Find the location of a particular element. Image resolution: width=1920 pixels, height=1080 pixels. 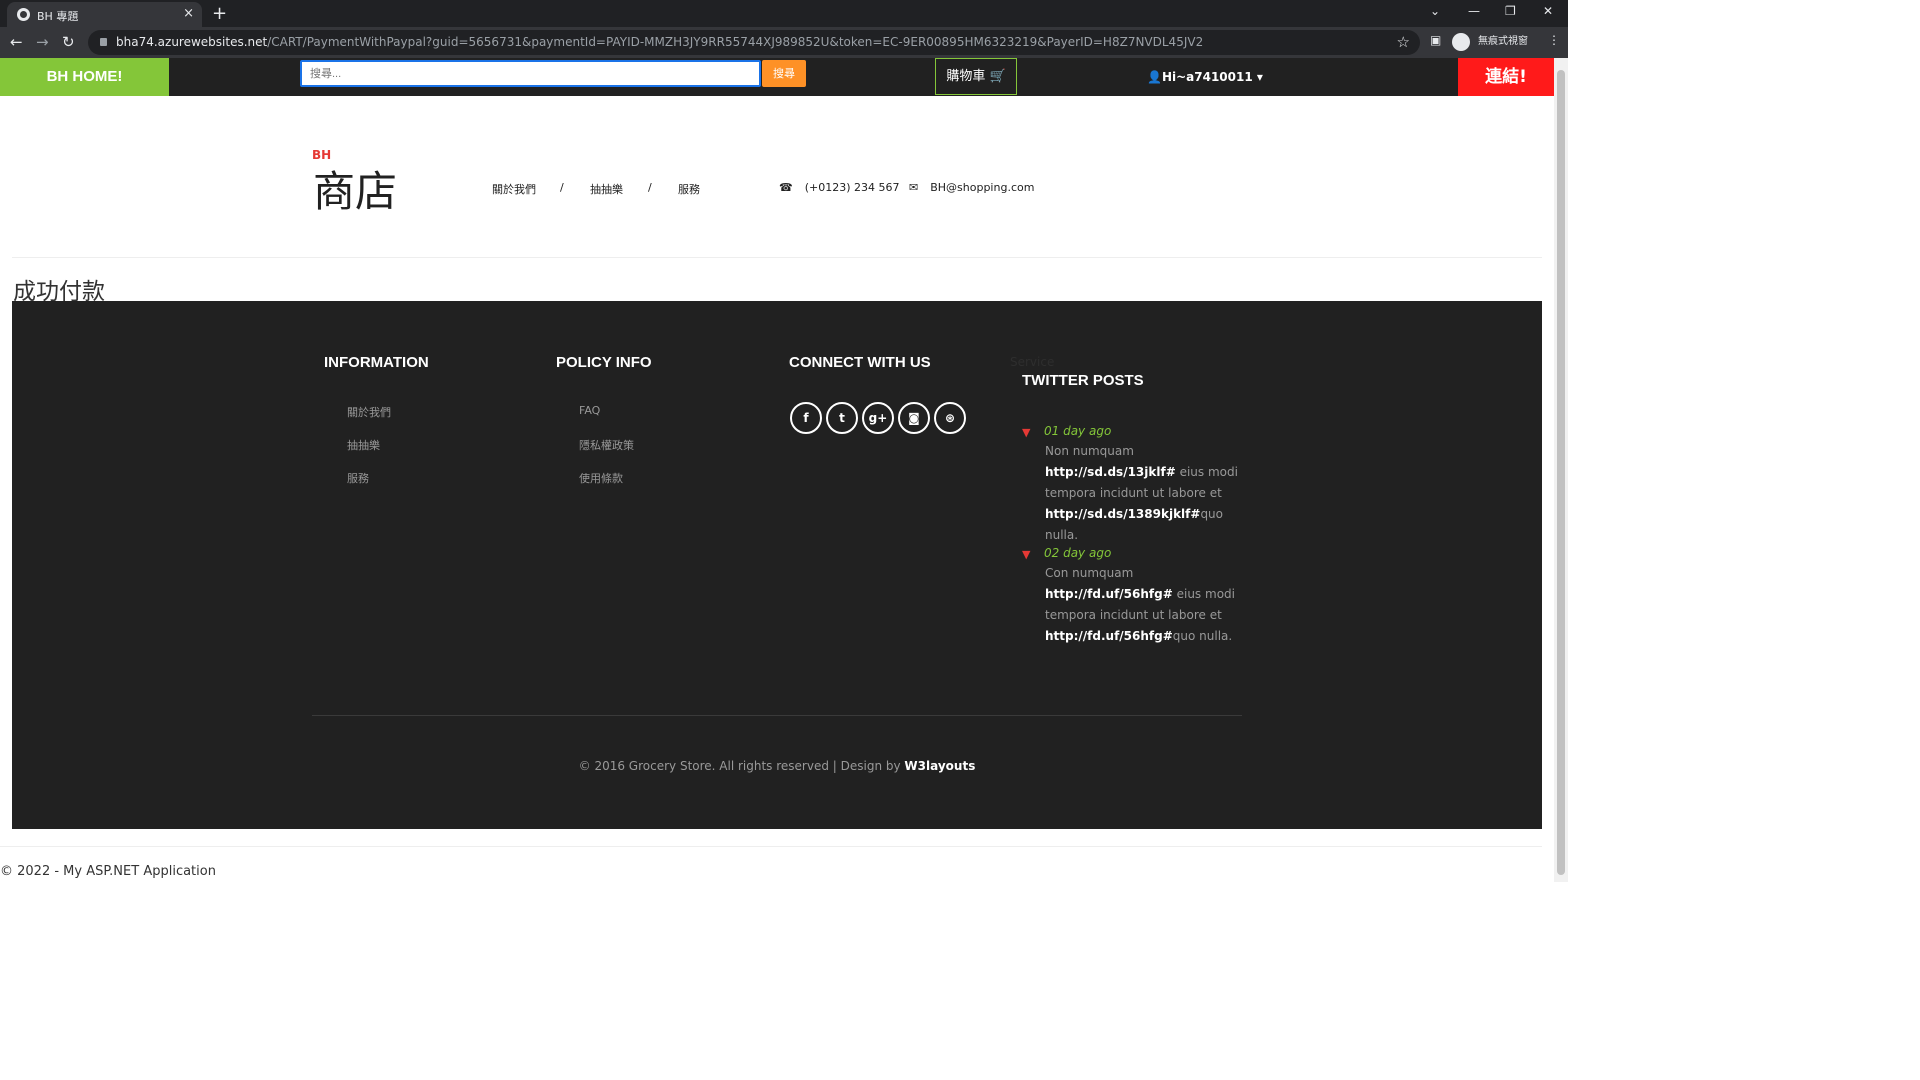

page-scrollbar is located at coordinates (1561, 470).